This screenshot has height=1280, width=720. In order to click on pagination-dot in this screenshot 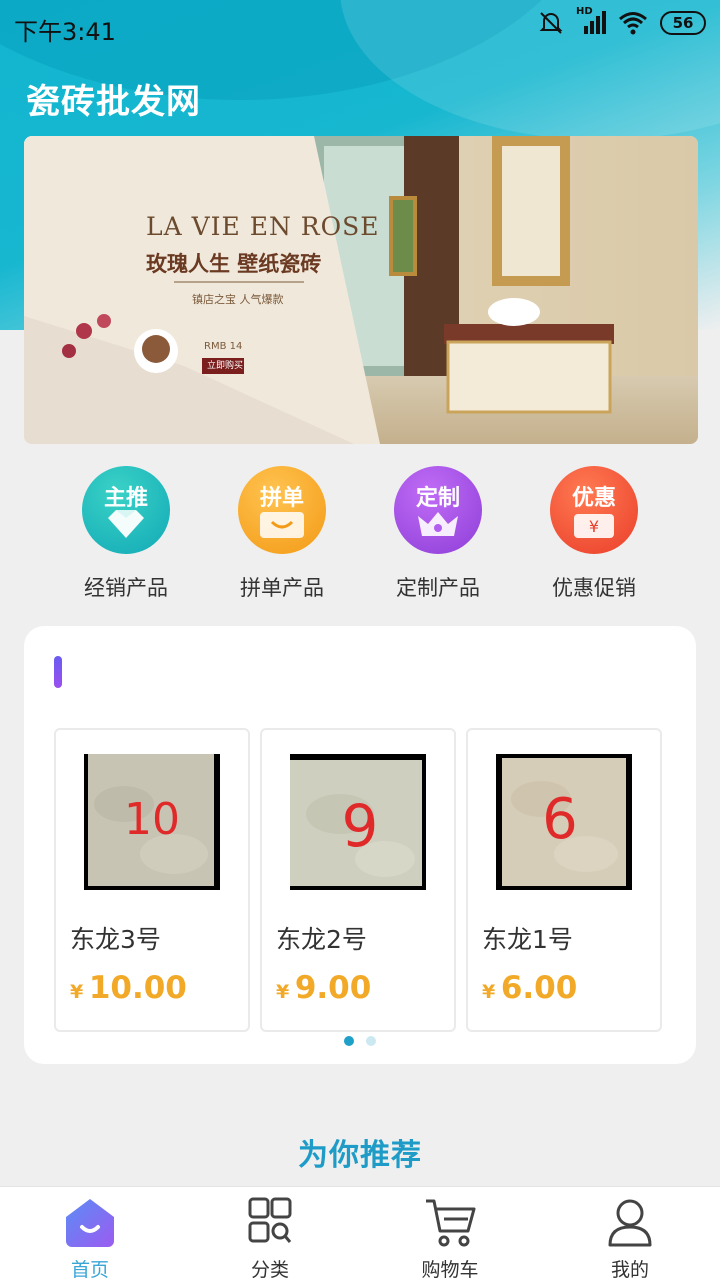, I will do `click(371, 1041)`.